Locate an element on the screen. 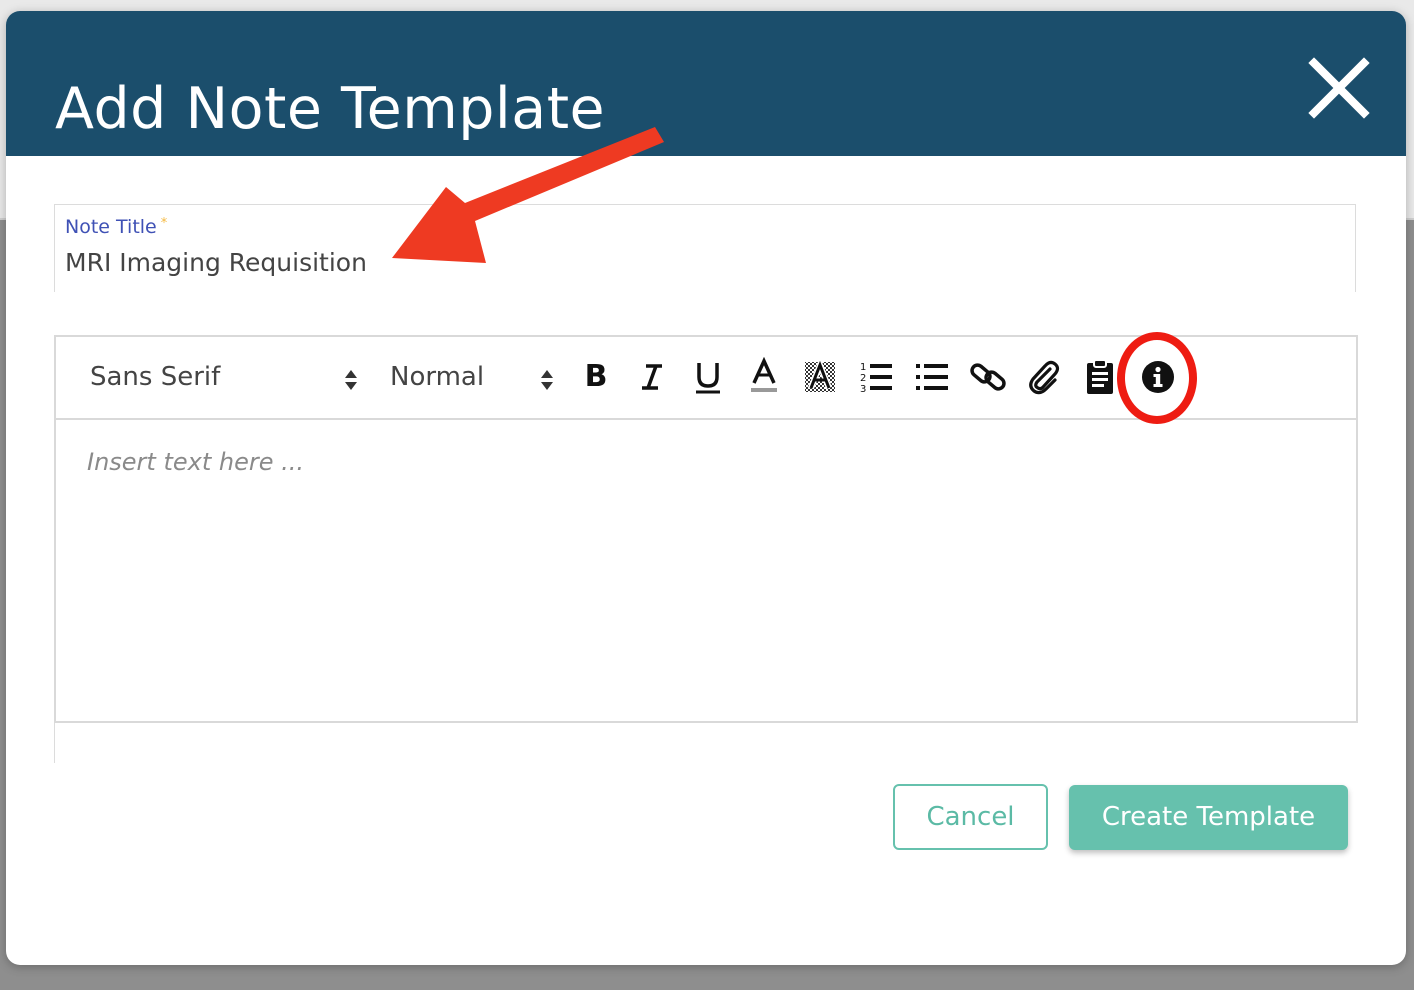  text-color-icon is located at coordinates (764, 374).